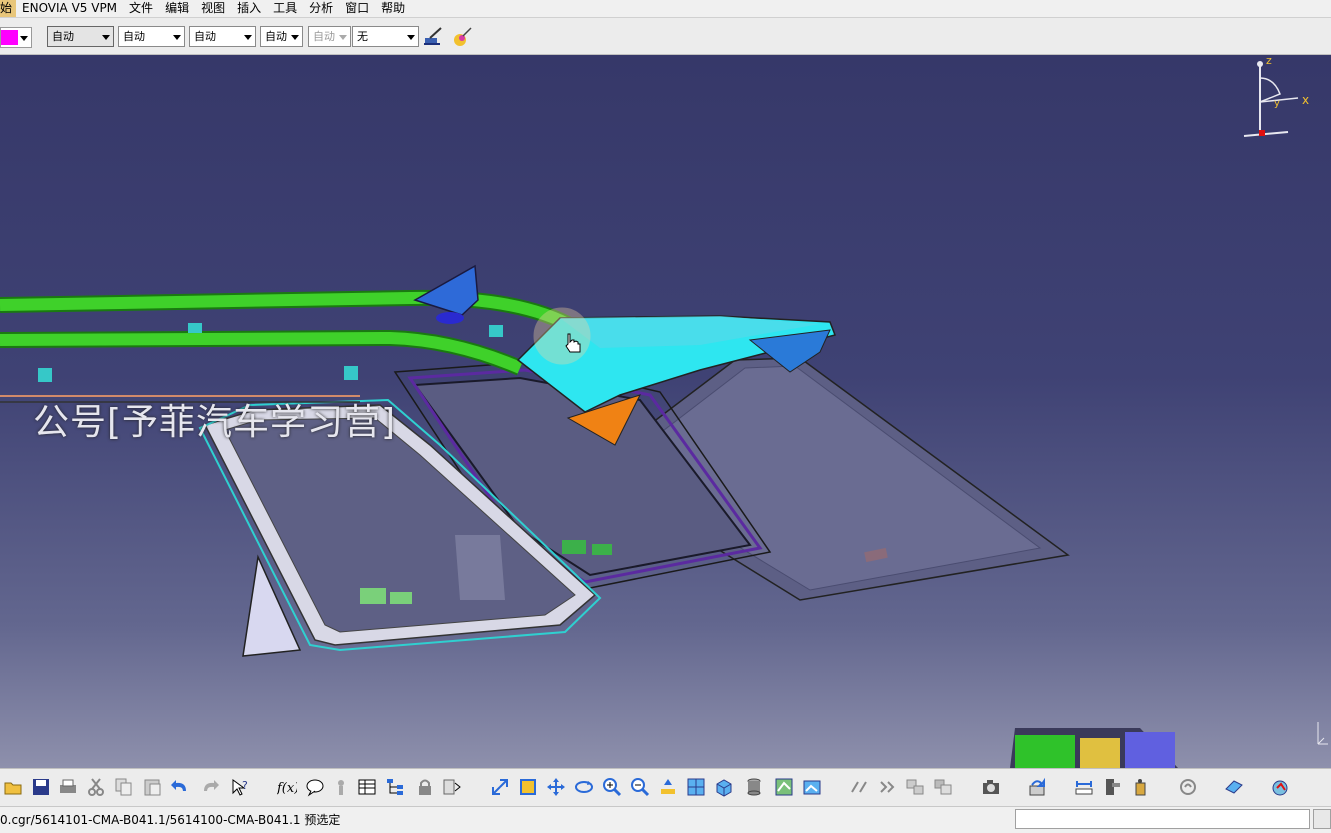  What do you see at coordinates (285, 8) in the screenshot?
I see `menu-tools: 工具` at bounding box center [285, 8].